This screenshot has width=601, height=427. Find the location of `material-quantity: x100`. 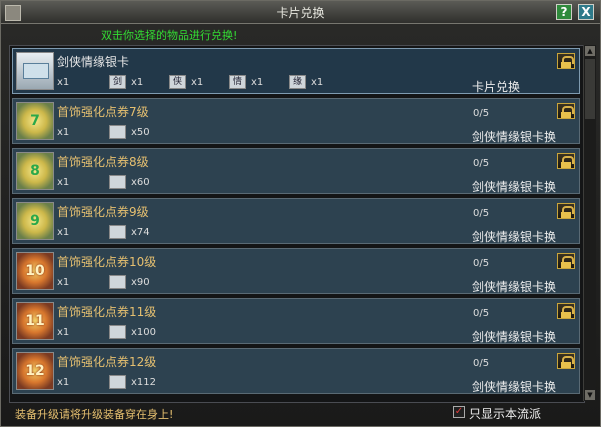

material-quantity: x100 is located at coordinates (144, 332).